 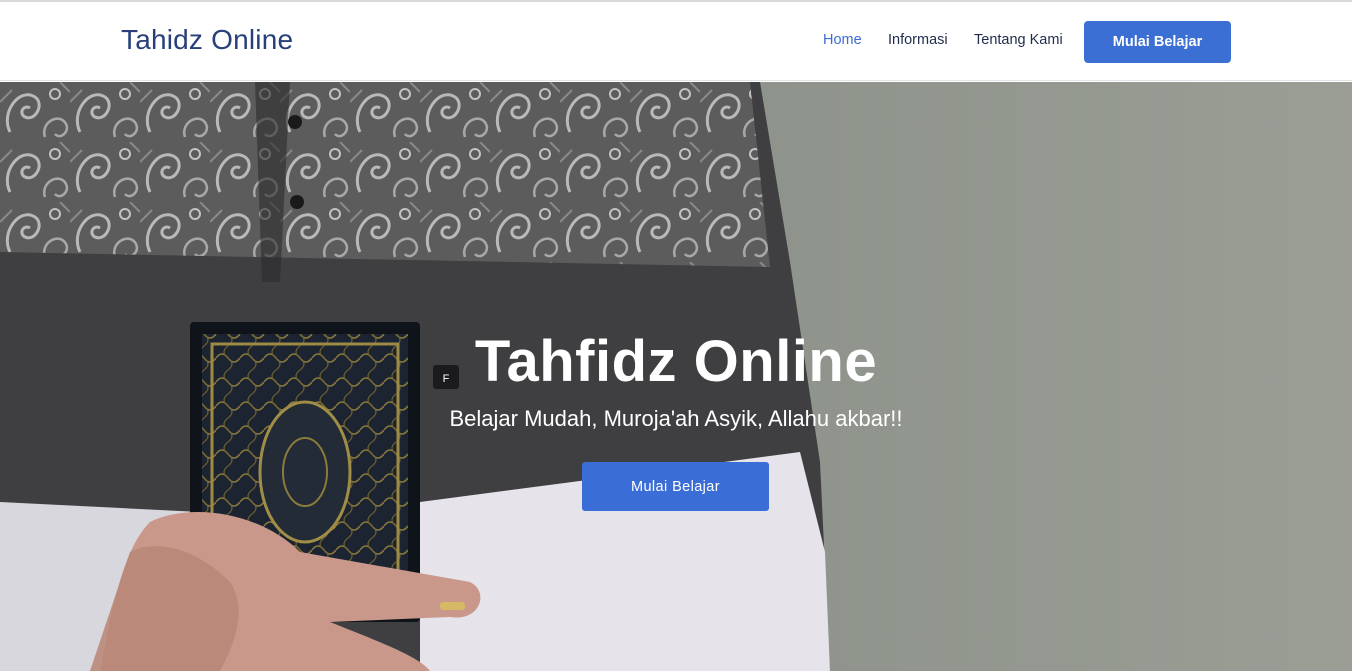 I want to click on brand-logo: Tahidz Online, so click(x=207, y=40).